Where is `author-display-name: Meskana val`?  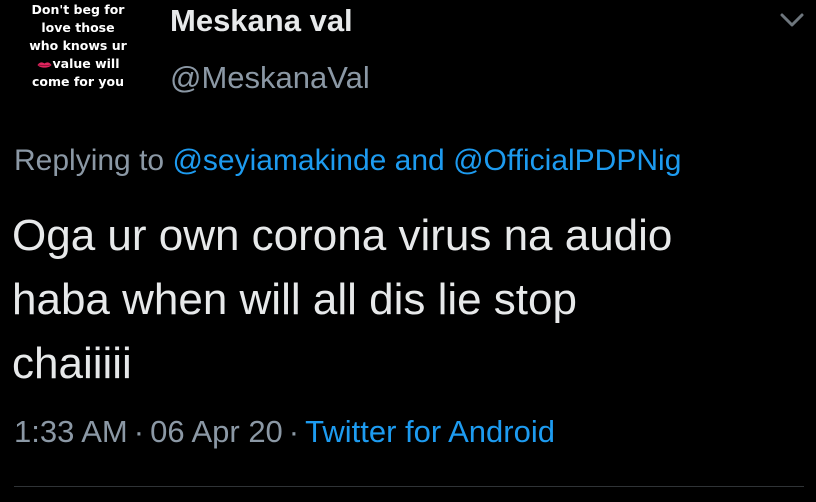 author-display-name: Meskana val is located at coordinates (261, 21).